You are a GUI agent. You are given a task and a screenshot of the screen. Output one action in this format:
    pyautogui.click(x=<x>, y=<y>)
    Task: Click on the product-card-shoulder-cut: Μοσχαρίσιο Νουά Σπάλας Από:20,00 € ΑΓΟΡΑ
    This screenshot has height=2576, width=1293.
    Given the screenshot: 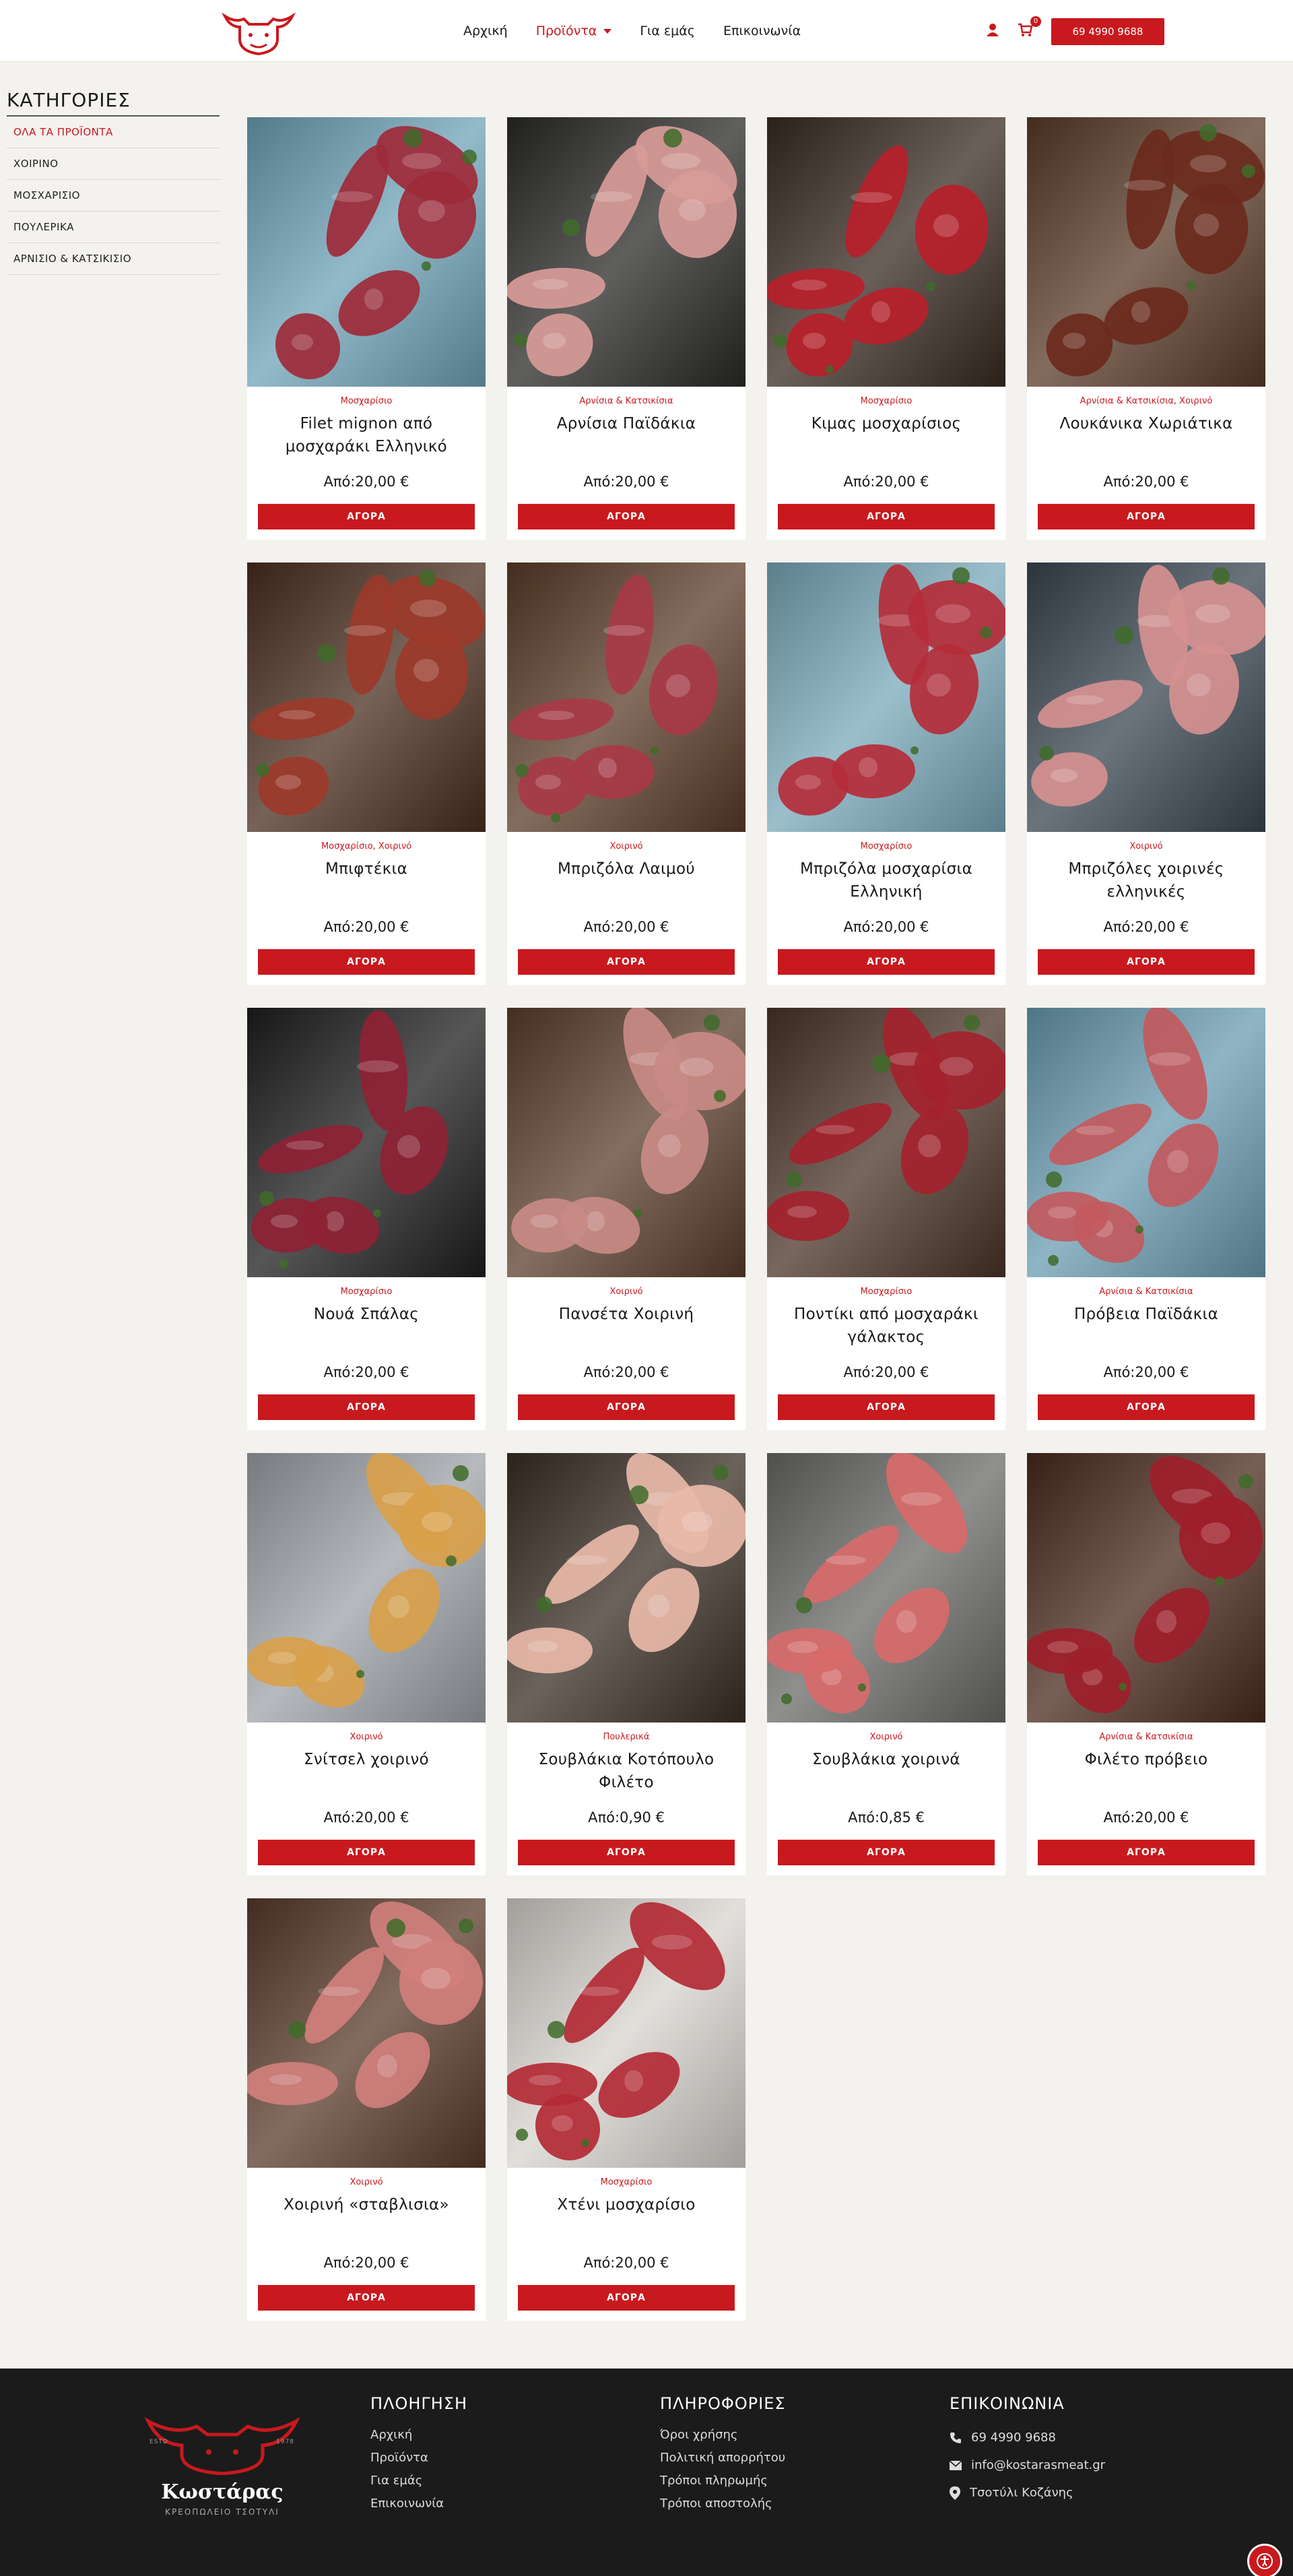 What is the action you would take?
    pyautogui.click(x=366, y=1219)
    